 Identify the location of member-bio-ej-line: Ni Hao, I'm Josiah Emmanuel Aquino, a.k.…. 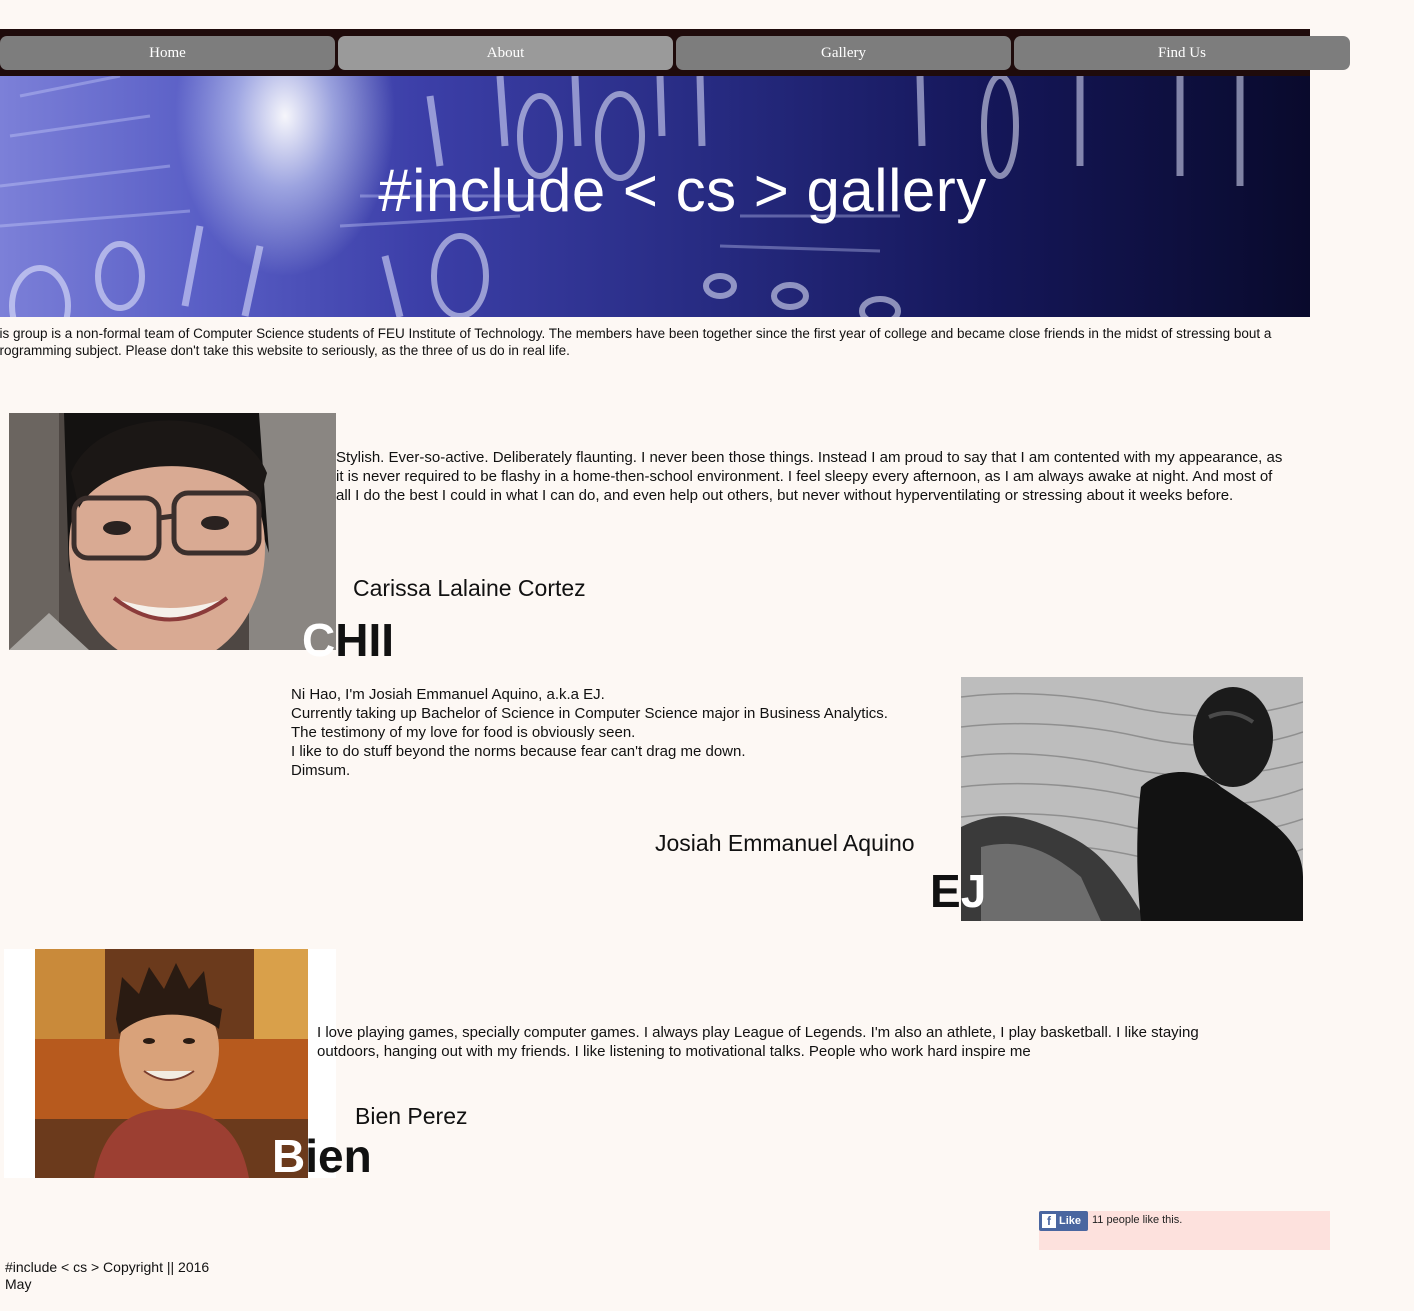
(448, 694).